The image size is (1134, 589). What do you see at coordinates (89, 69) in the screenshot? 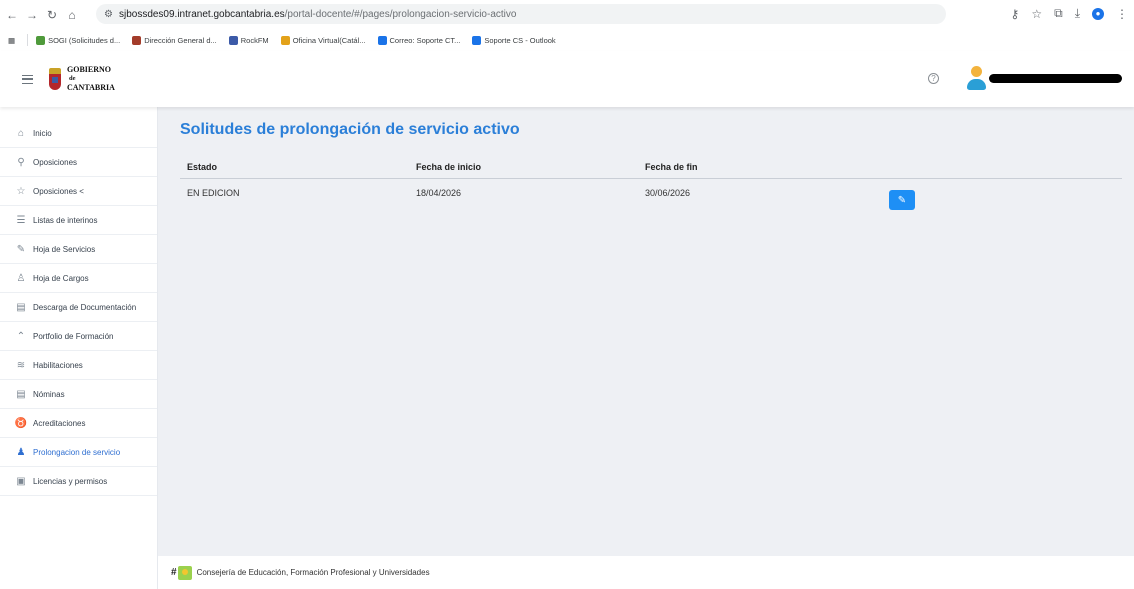
I see `logo-line-1: GOBIERNO` at bounding box center [89, 69].